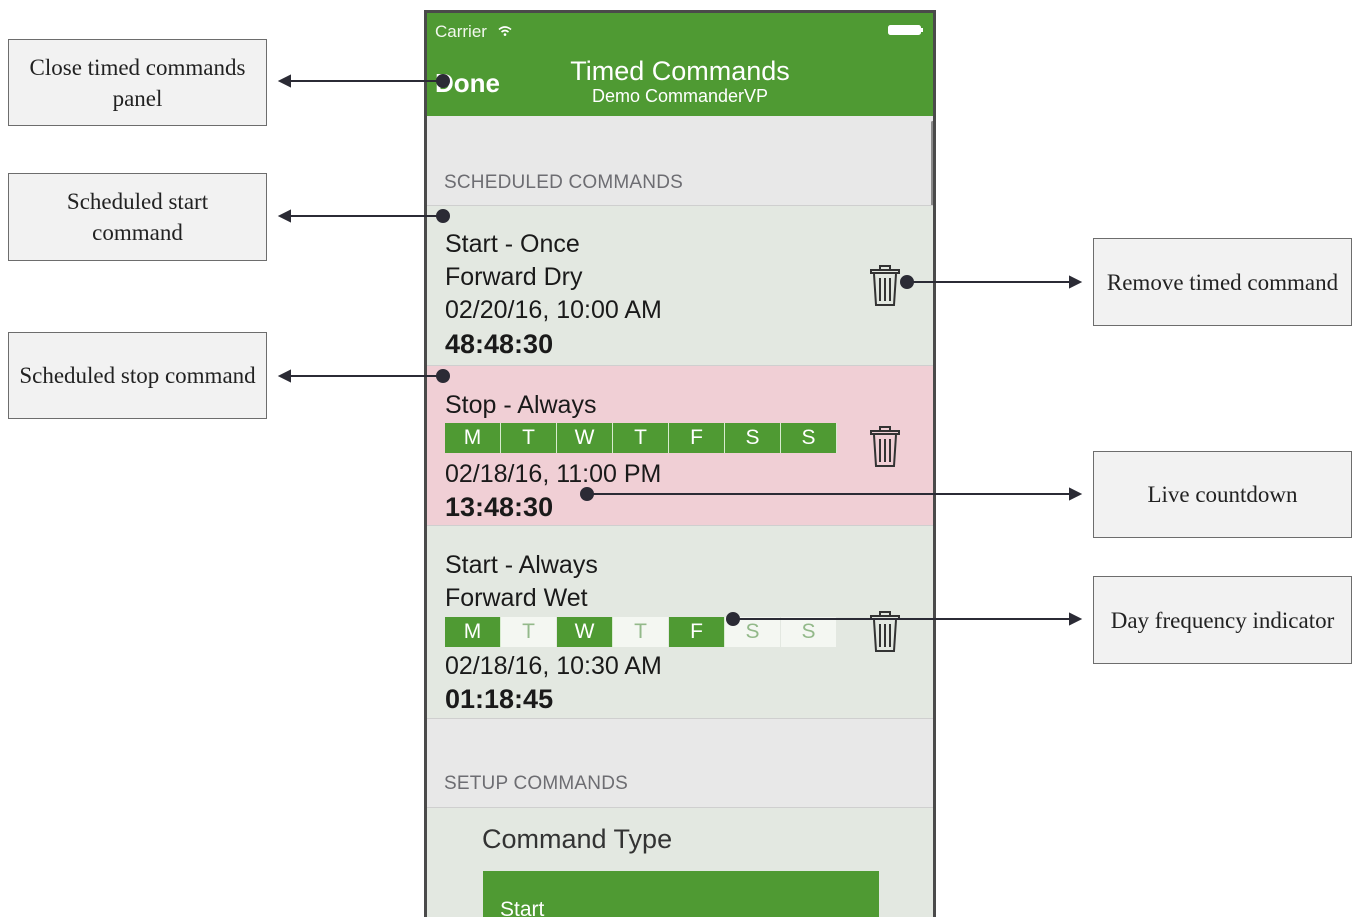 The width and height of the screenshot is (1354, 917). Describe the element at coordinates (681, 894) in the screenshot. I see `command-type-selector: Start` at that location.